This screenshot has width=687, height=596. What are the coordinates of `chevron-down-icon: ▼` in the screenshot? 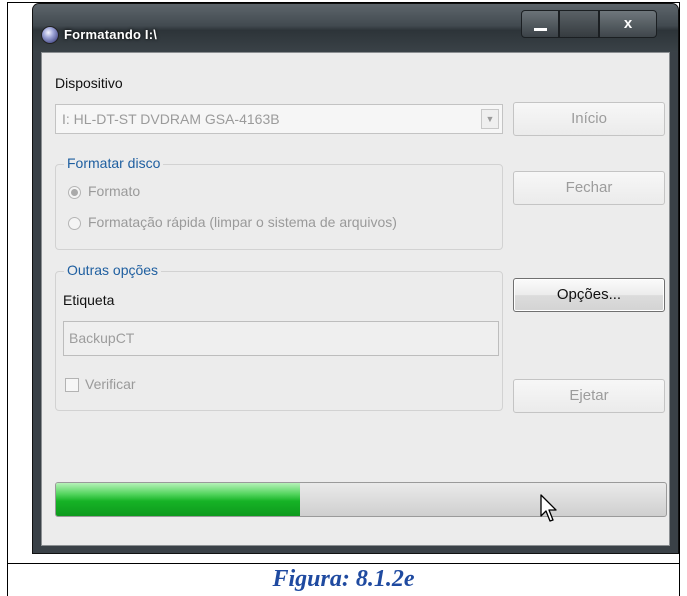 It's located at (490, 119).